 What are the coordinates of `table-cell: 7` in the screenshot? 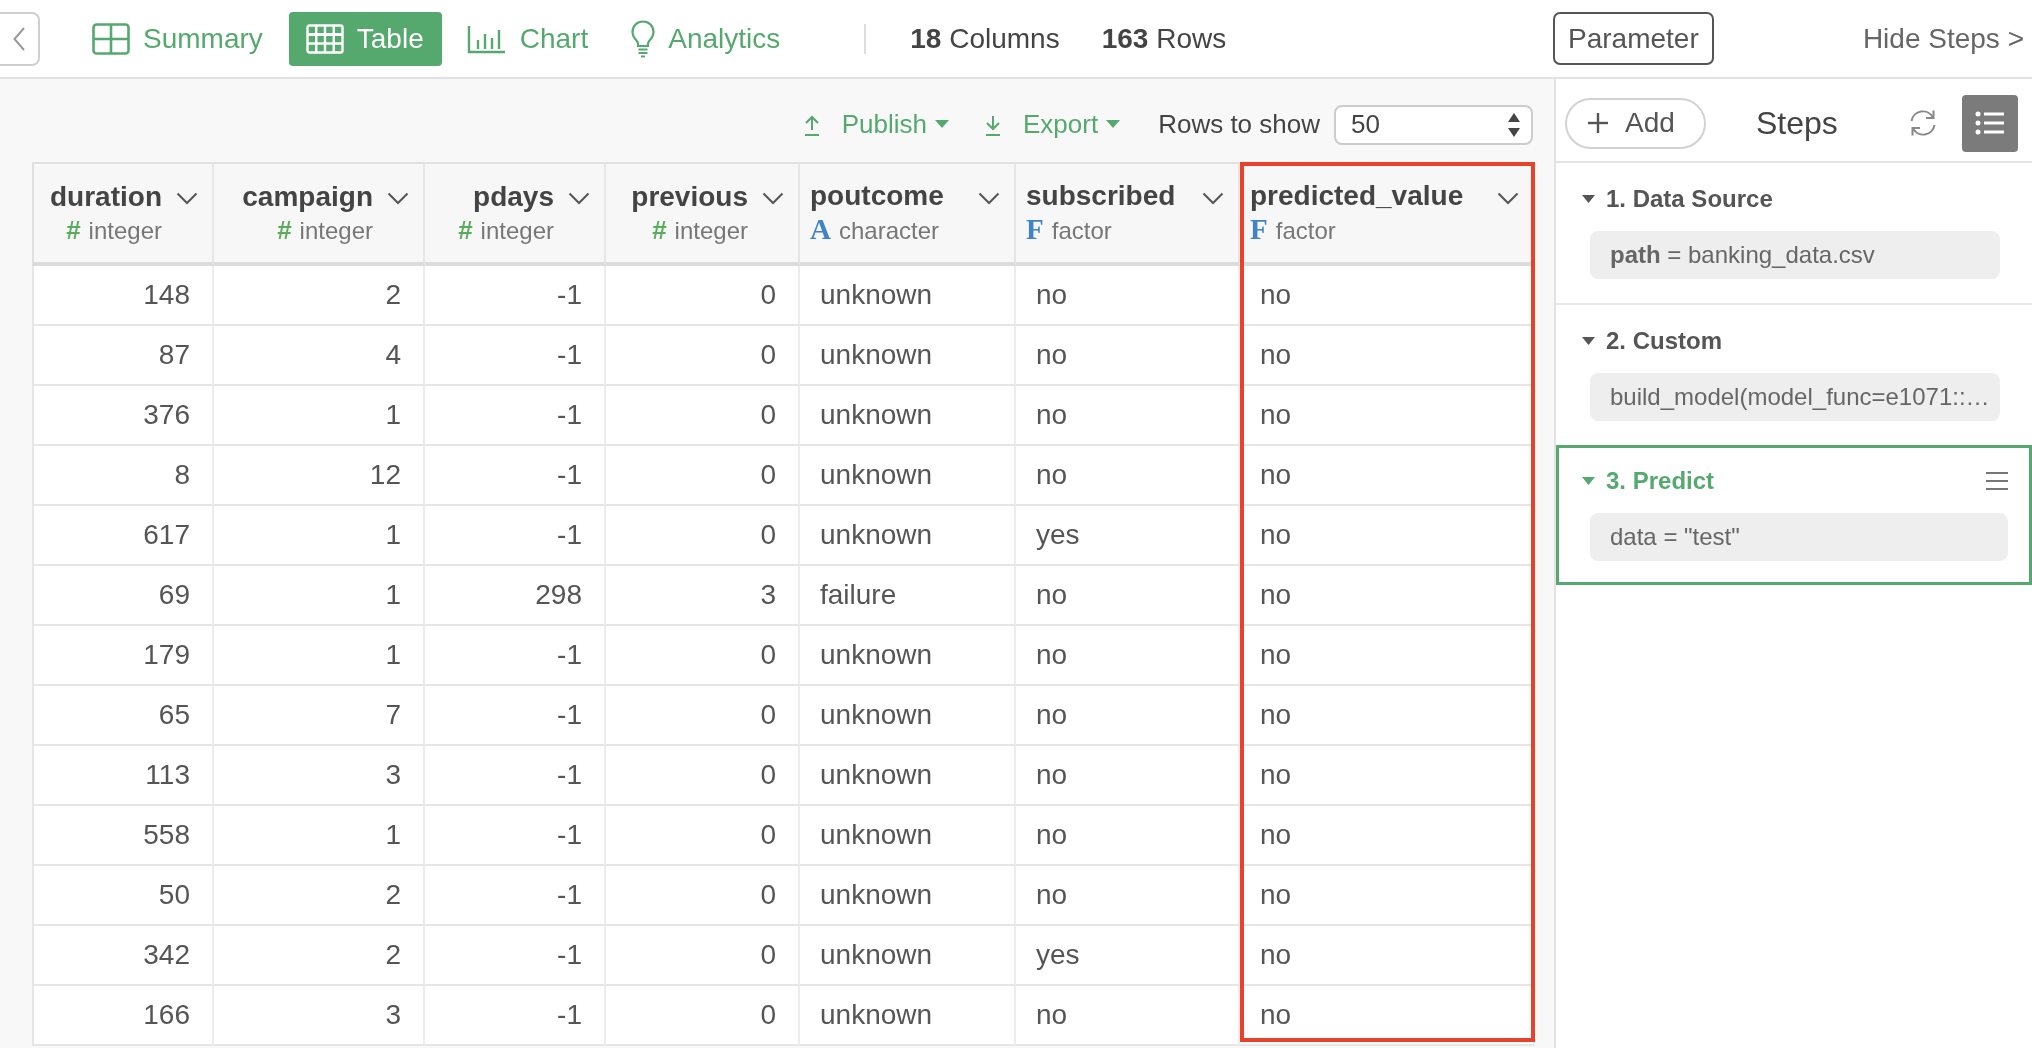 It's located at (319, 716).